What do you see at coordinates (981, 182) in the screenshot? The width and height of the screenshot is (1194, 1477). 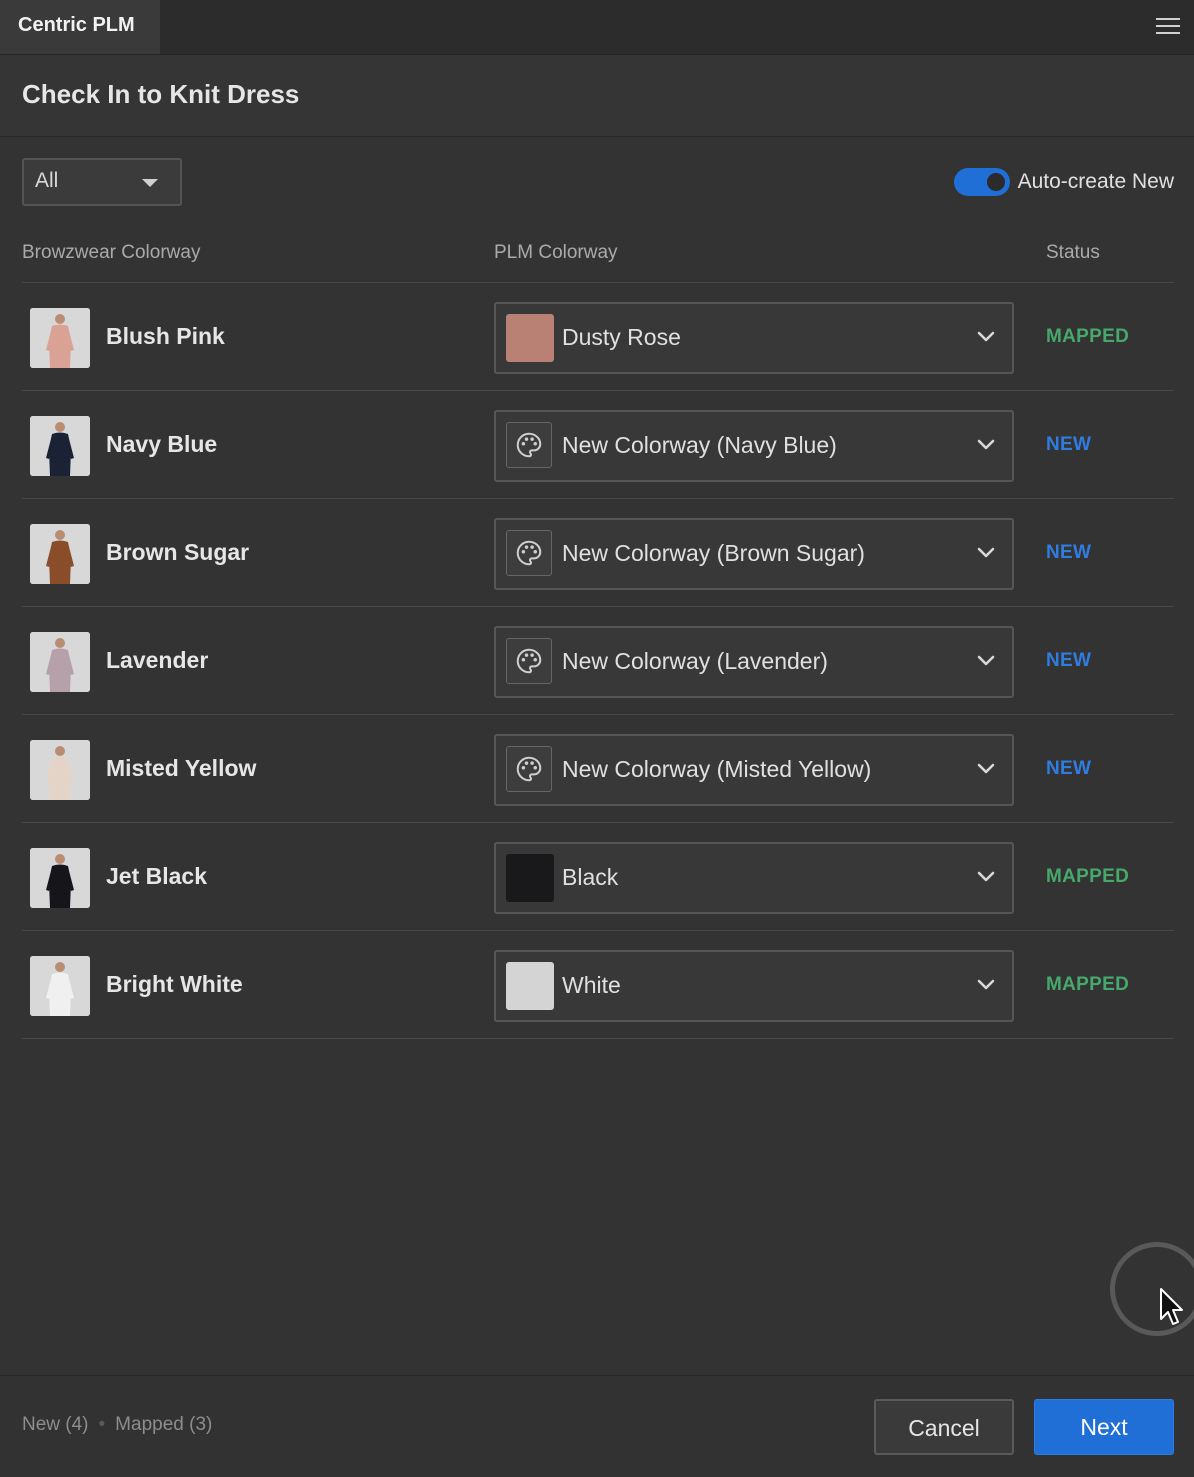 I see `auto-create-toggle` at bounding box center [981, 182].